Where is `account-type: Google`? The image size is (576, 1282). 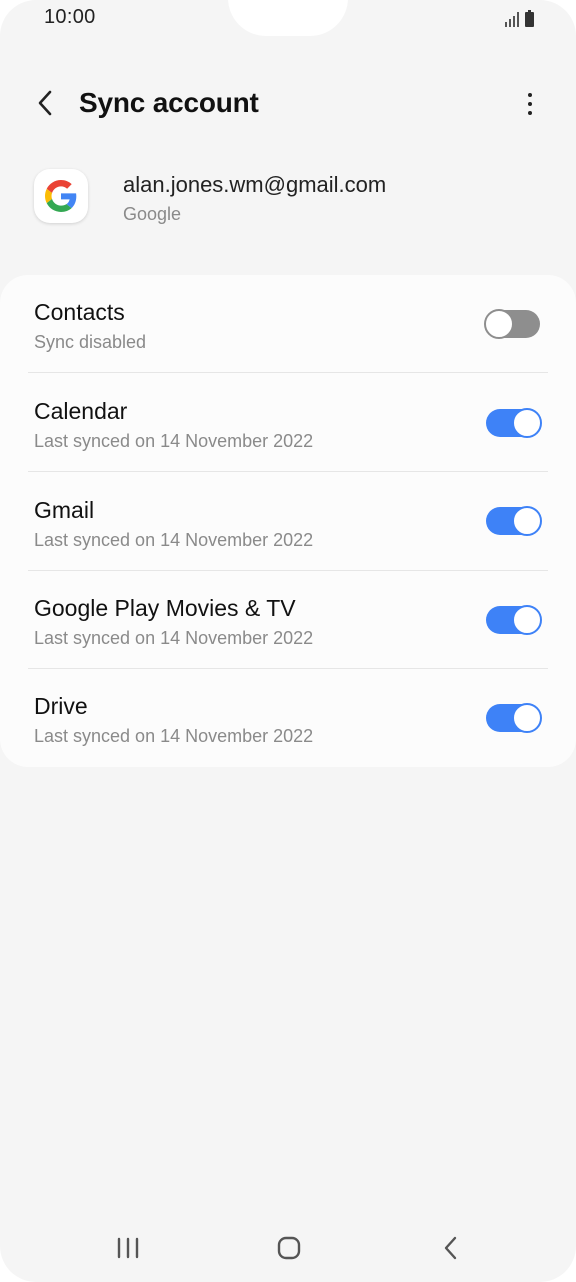
account-type: Google is located at coordinates (152, 214).